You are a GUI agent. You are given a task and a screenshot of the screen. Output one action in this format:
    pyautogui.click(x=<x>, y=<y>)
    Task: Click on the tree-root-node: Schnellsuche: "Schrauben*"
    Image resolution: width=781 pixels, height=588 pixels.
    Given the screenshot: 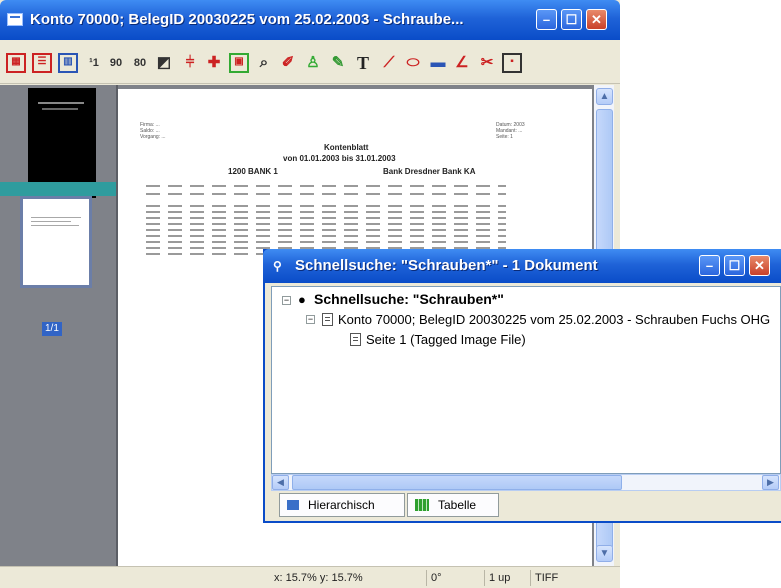 What is the action you would take?
    pyautogui.click(x=409, y=299)
    